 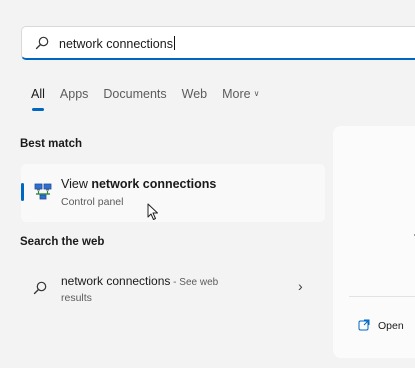 What do you see at coordinates (152, 211) in the screenshot?
I see `mouse-pointer-icon` at bounding box center [152, 211].